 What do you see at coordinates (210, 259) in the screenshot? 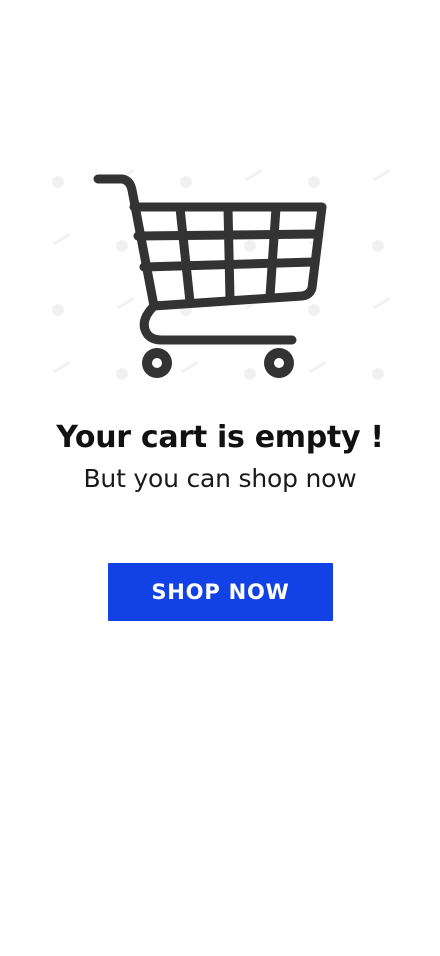
I see `cart-drawing` at bounding box center [210, 259].